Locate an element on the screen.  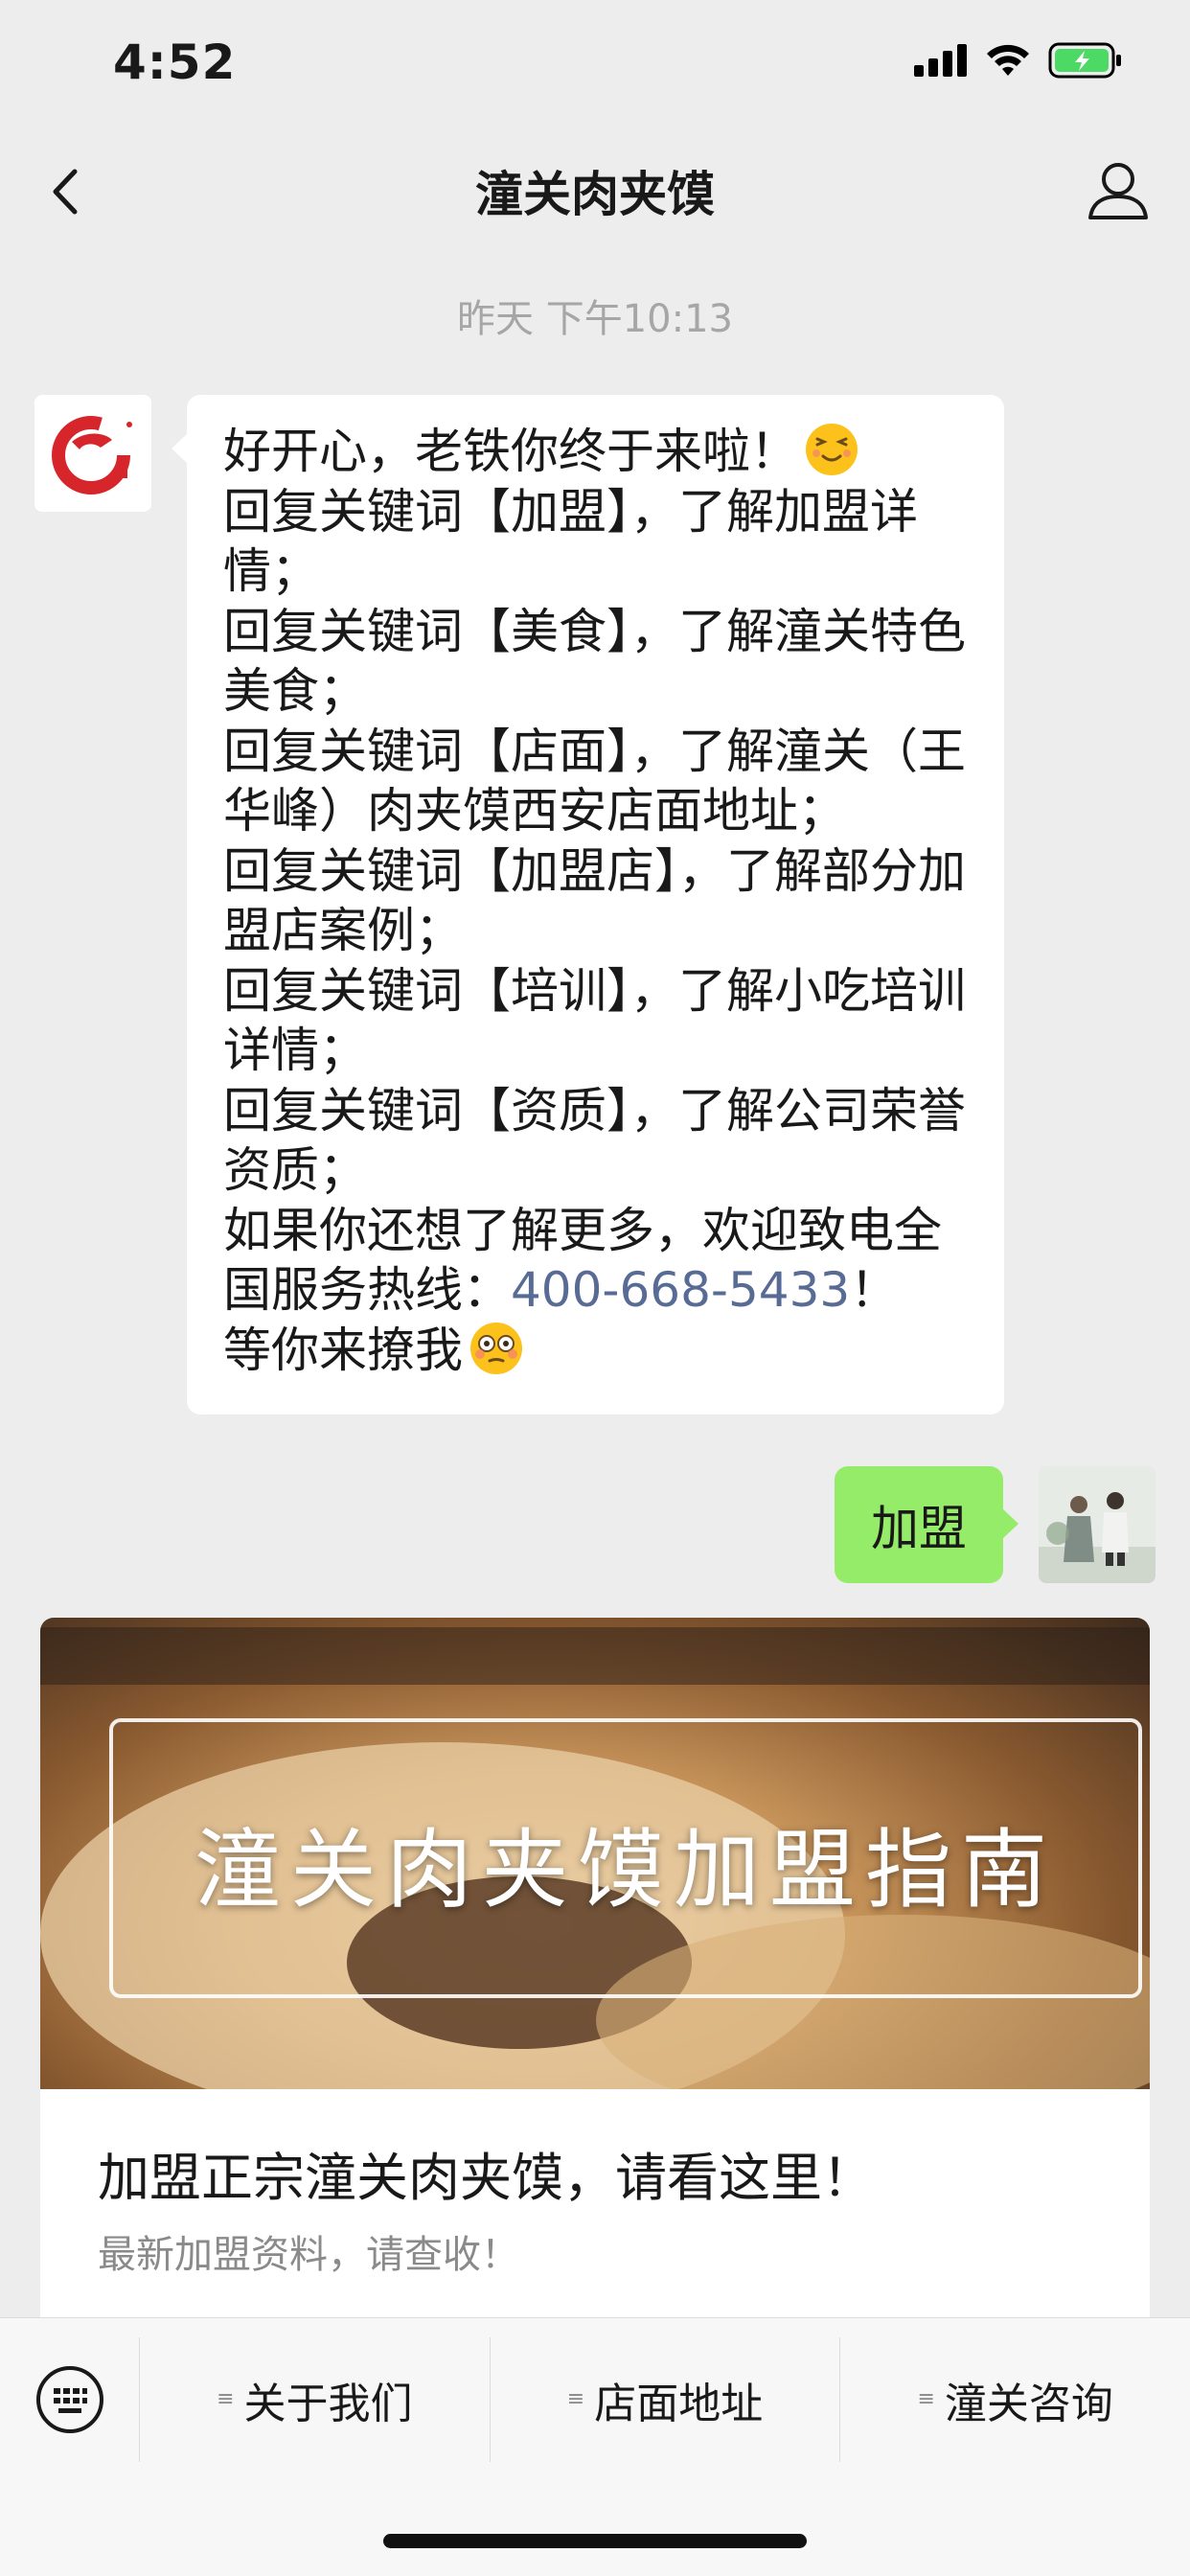
hotline-suffix: ！ is located at coordinates (874, 1290).